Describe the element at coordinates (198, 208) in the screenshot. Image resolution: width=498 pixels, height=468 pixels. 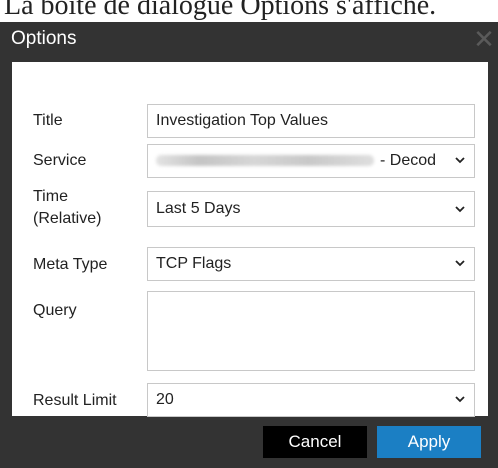
I see `time-select-value: Last 5 Days` at that location.